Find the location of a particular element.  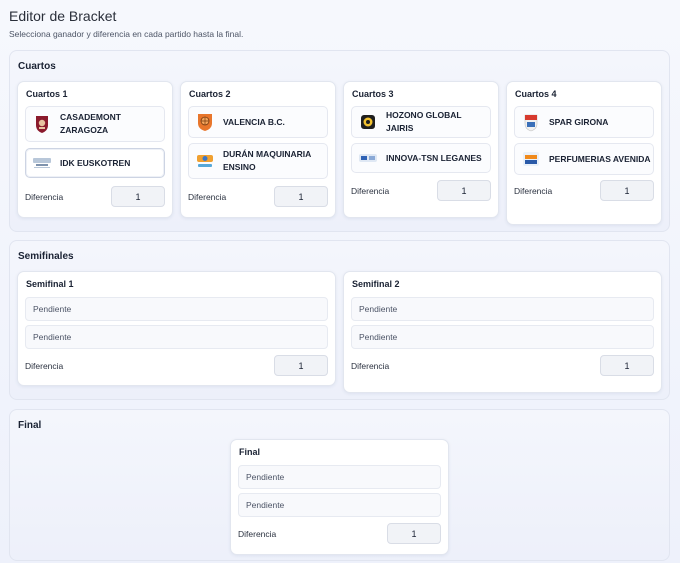

match-title: Cuartos 4 is located at coordinates (536, 94).